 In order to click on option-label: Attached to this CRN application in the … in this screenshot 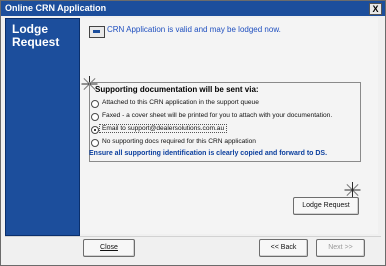, I will do `click(180, 102)`.